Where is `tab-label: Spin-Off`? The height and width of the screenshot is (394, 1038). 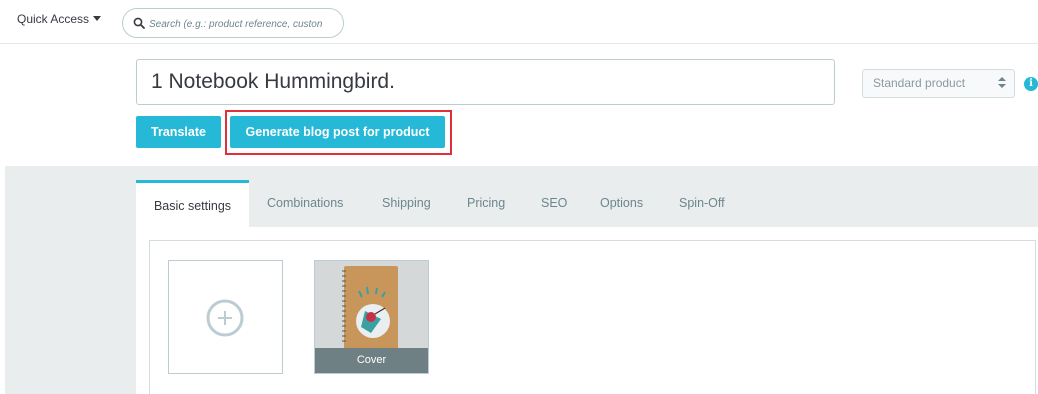 tab-label: Spin-Off is located at coordinates (702, 203).